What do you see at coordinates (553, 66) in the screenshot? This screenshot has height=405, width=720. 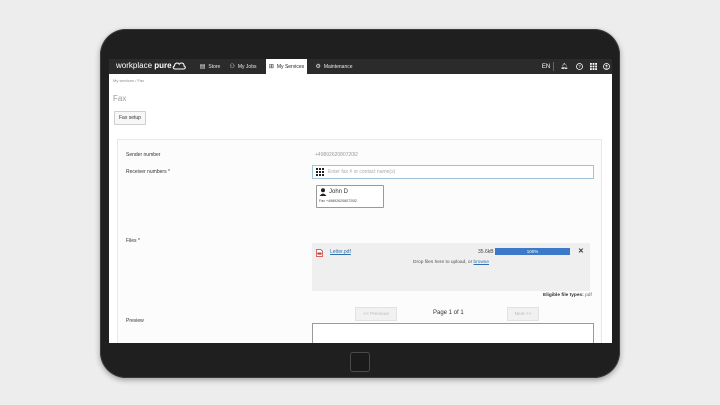 I see `nav-divider` at bounding box center [553, 66].